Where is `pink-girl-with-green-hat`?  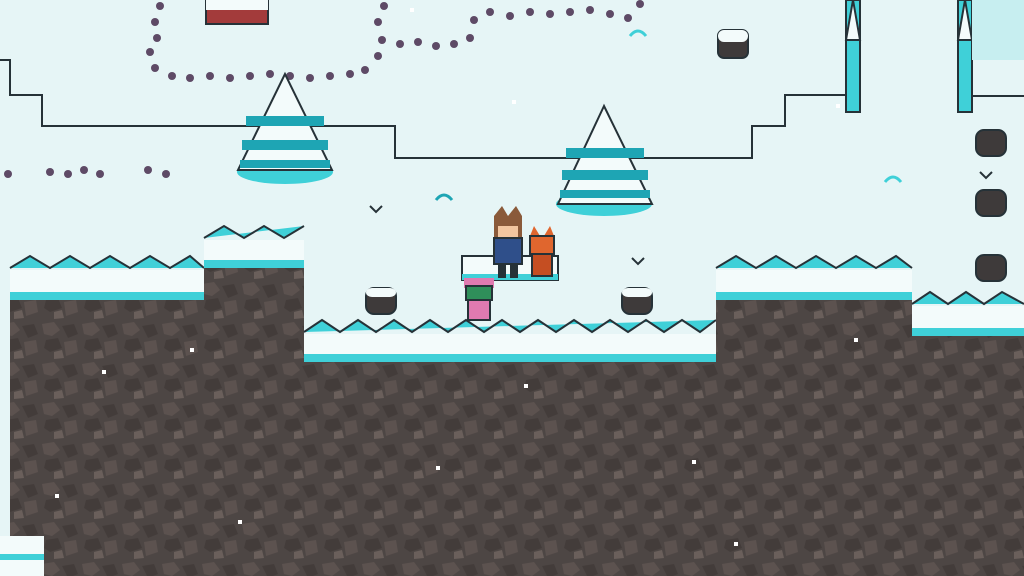 pink-girl-with-green-hat is located at coordinates (479, 299).